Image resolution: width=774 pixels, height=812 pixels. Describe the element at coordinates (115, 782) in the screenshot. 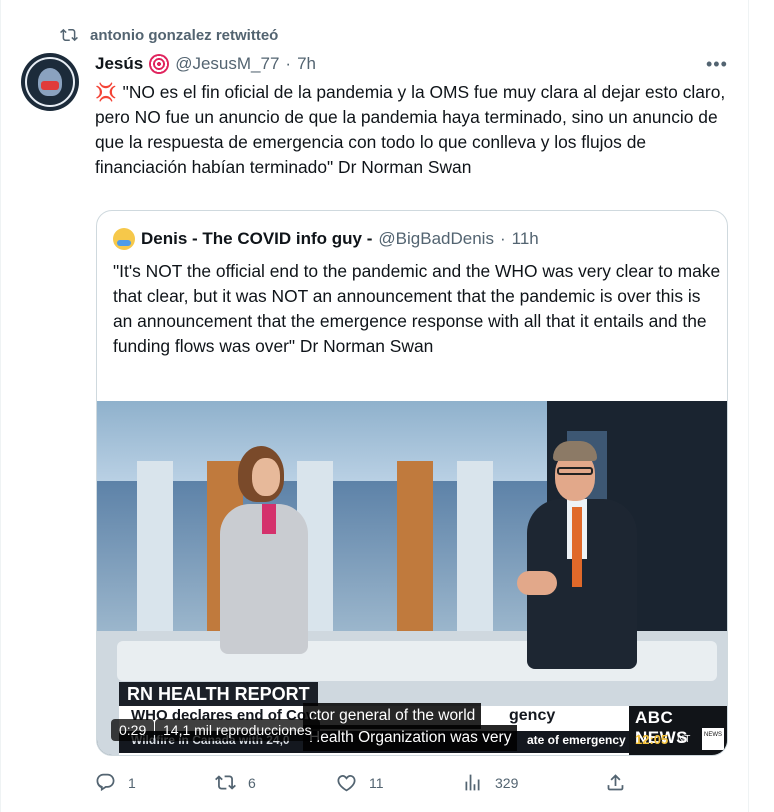

I see `reply-button: 1` at that location.